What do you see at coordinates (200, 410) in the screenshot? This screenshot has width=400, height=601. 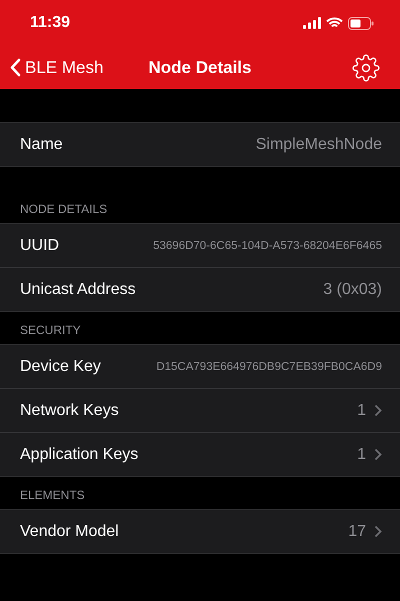 I see `disclosure-row: Network Keys 1` at bounding box center [200, 410].